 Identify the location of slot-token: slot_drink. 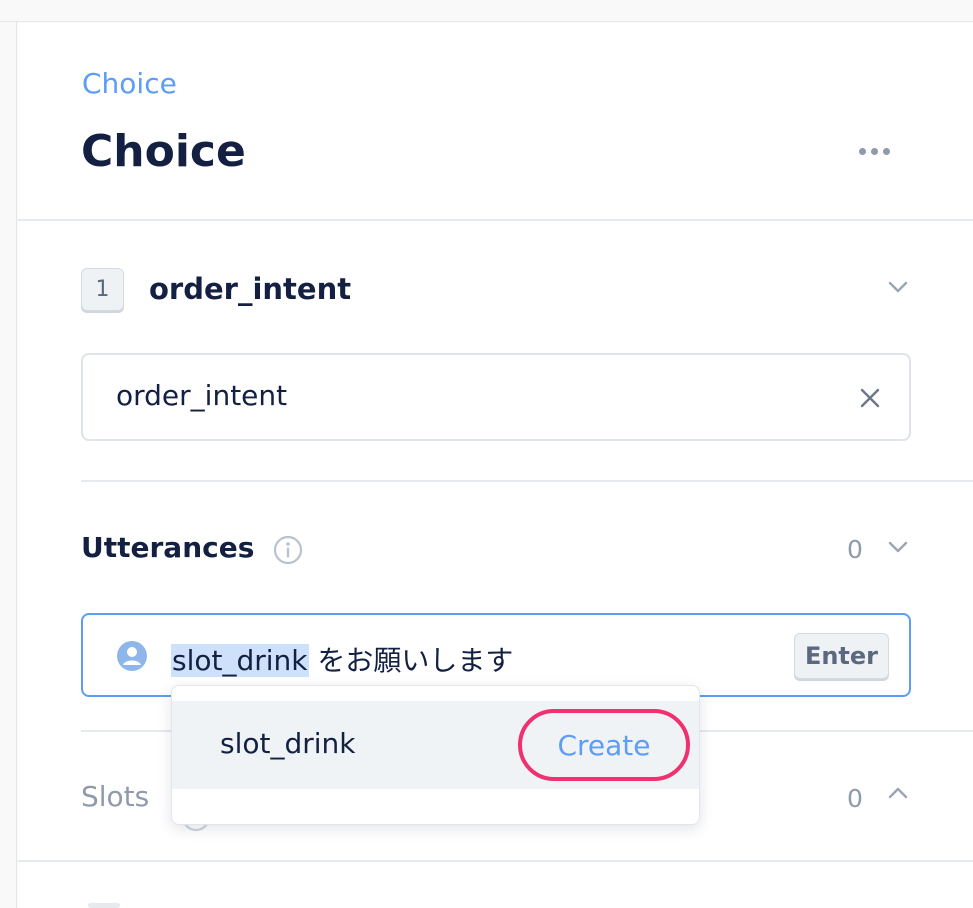
(240, 660).